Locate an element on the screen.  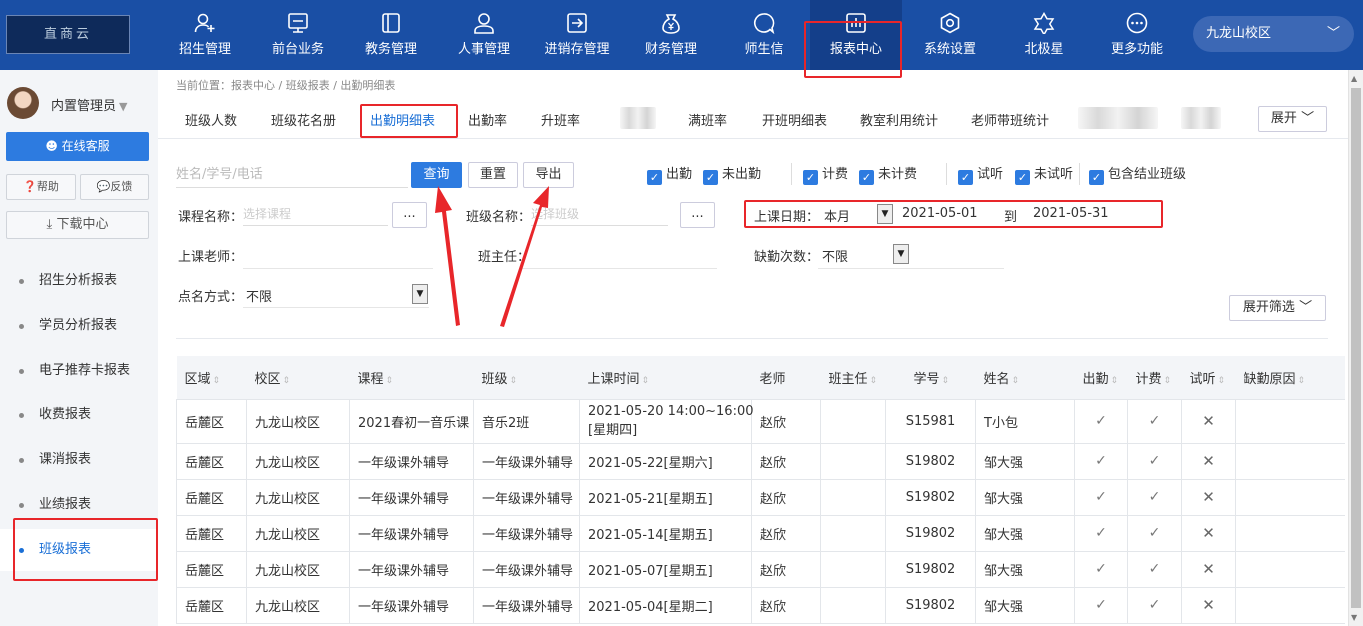
feedback-button: 💬反馈 is located at coordinates (114, 187).